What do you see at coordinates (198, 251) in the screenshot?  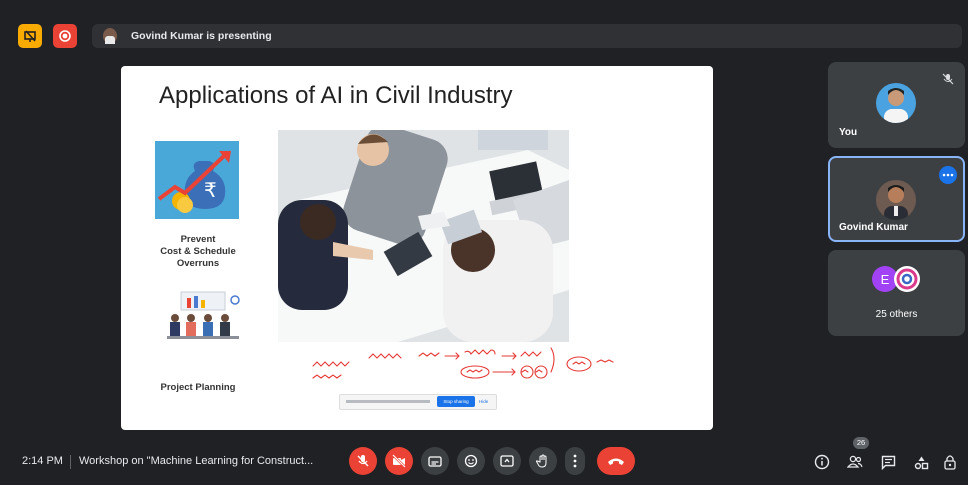 I see `caption-prevent: Prevent Cost & Schedule Overruns` at bounding box center [198, 251].